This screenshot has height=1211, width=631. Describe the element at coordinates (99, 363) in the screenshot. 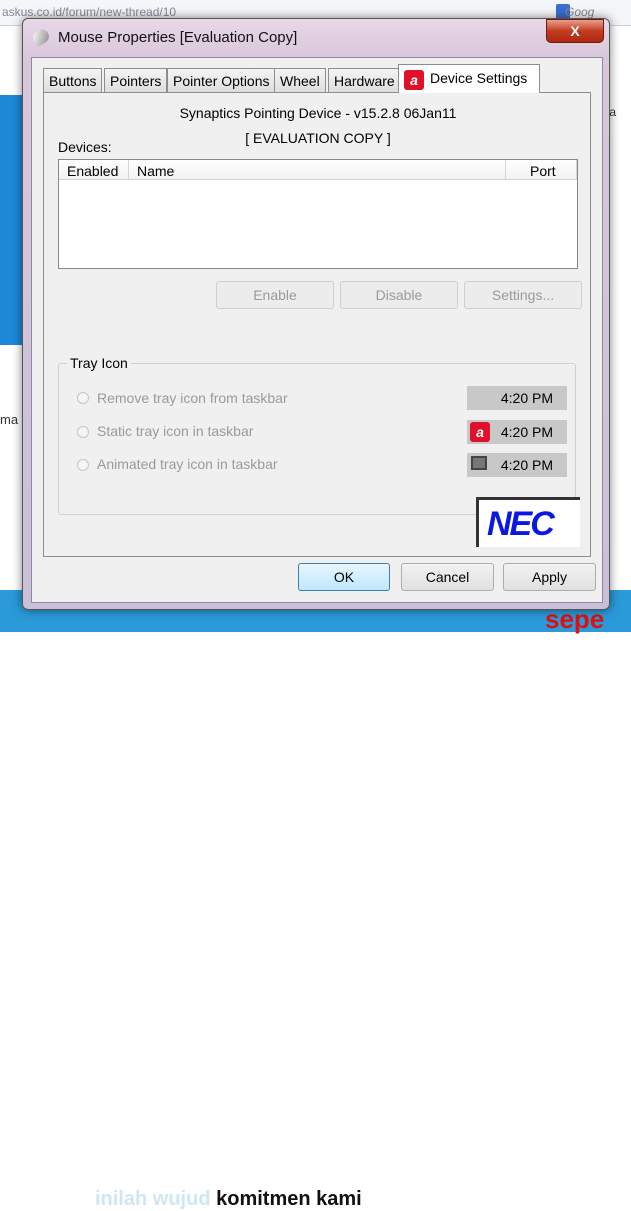

I see `tray-icon-label: Tray Icon` at that location.